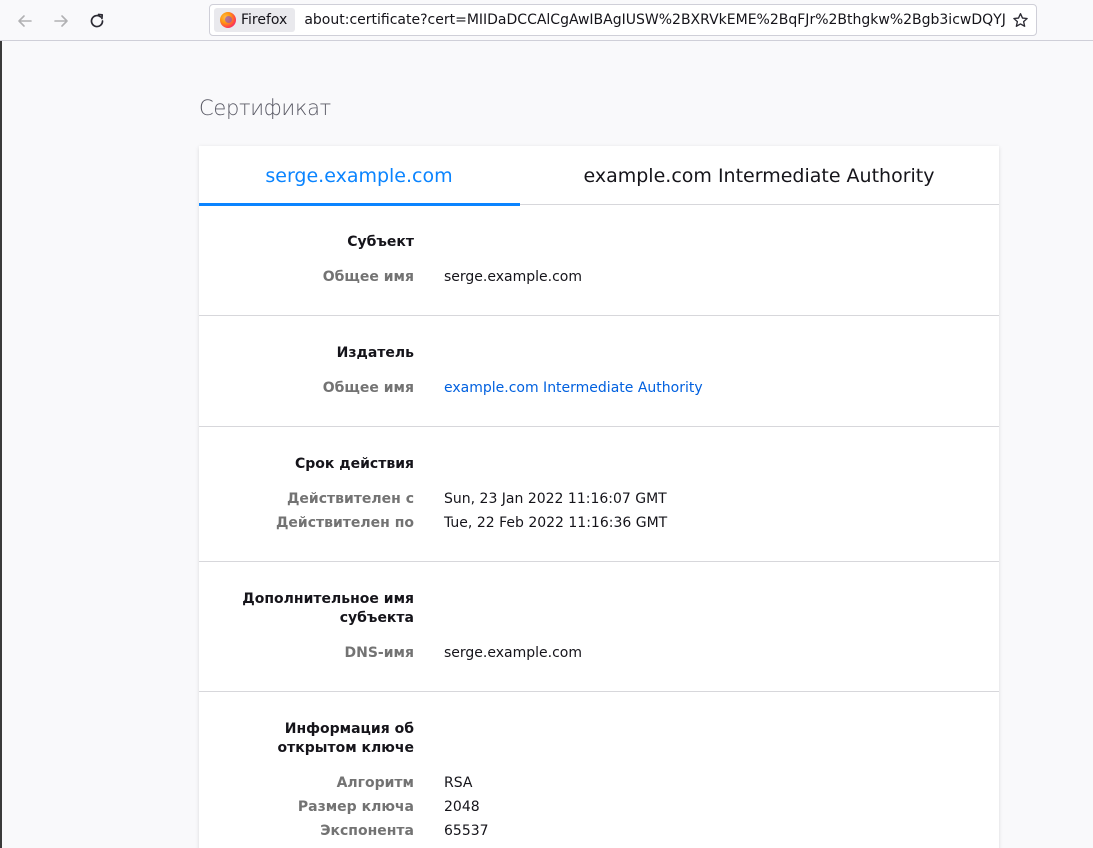  I want to click on bookmark-button, so click(1020, 20).